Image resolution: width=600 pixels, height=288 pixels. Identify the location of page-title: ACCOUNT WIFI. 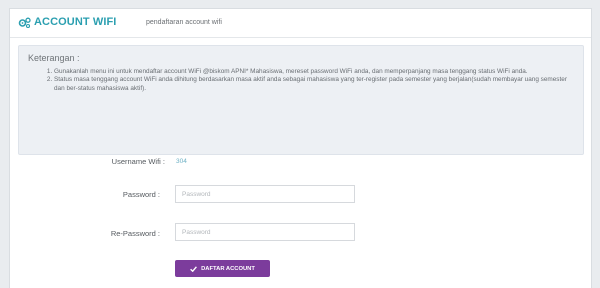
(75, 22).